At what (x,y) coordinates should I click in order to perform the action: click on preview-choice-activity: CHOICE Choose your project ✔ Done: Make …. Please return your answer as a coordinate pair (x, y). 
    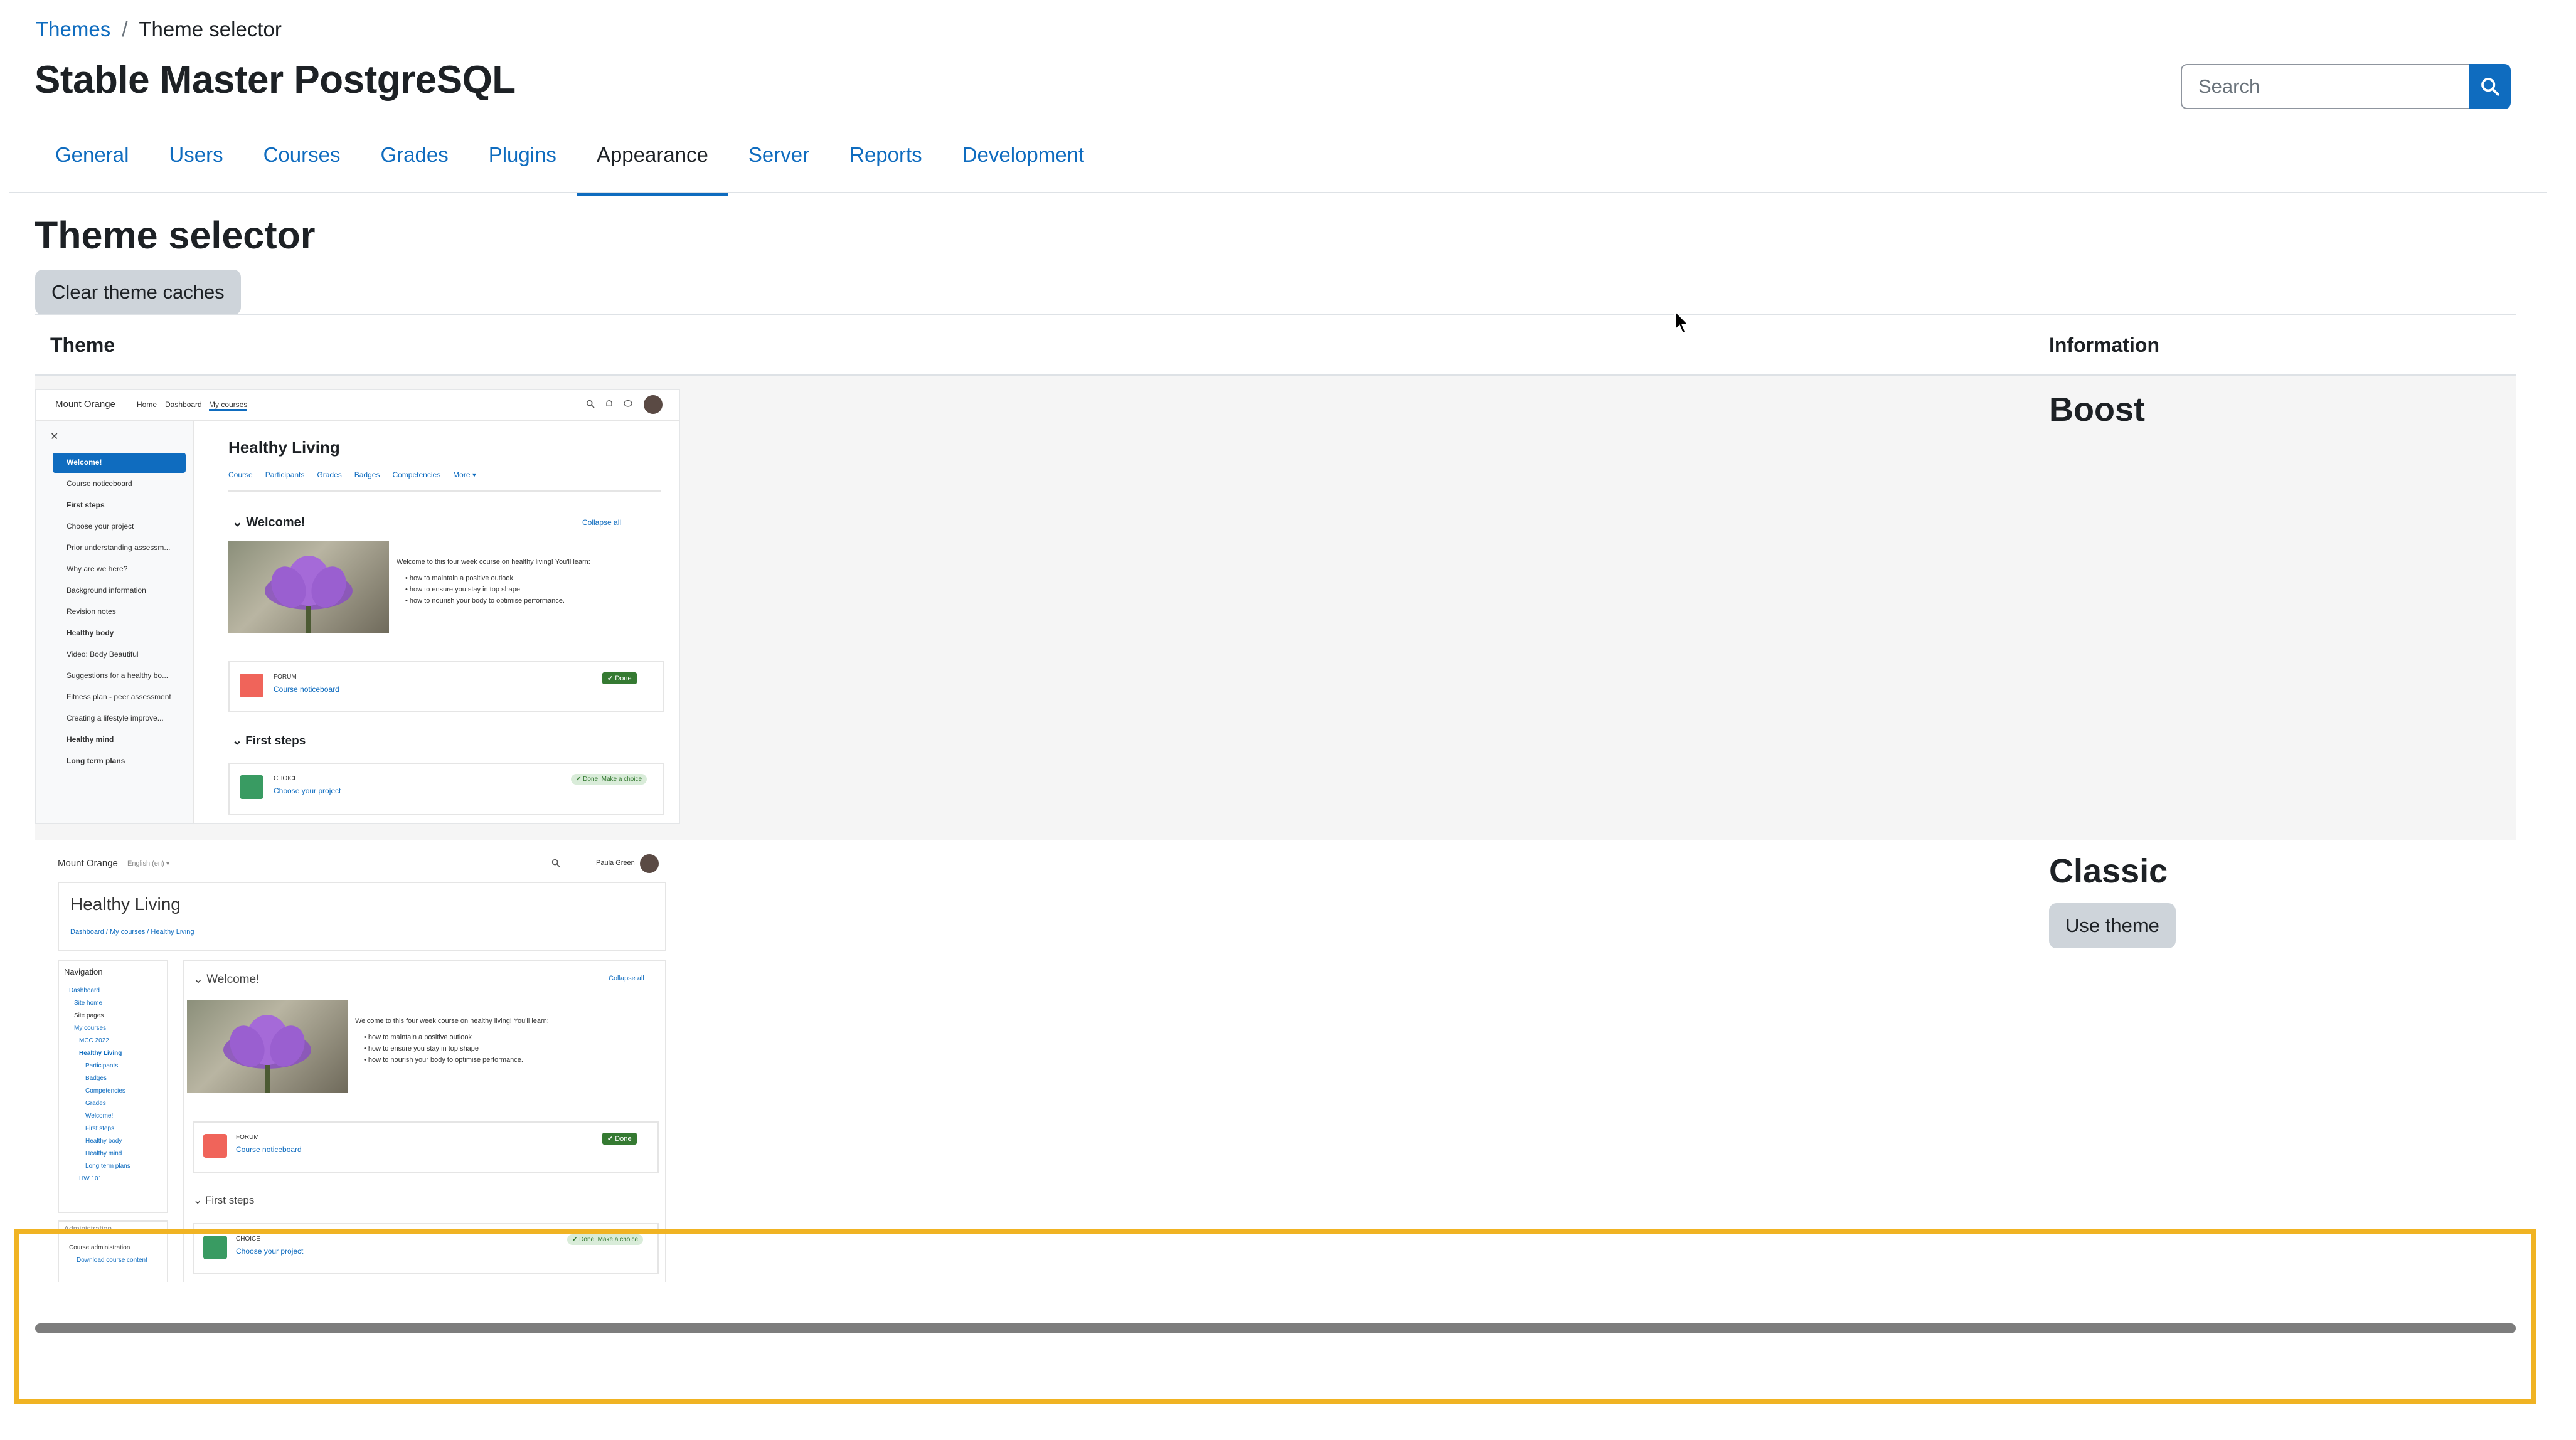
    Looking at the image, I should click on (446, 789).